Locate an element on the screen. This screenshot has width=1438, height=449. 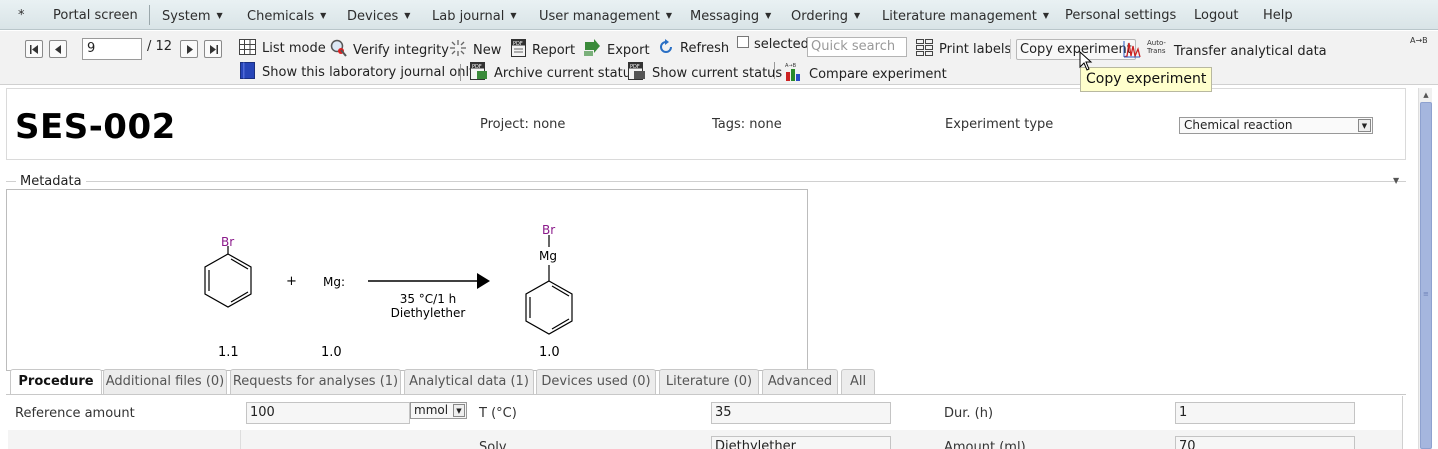
selected-checkbox-group: selected is located at coordinates (773, 45).